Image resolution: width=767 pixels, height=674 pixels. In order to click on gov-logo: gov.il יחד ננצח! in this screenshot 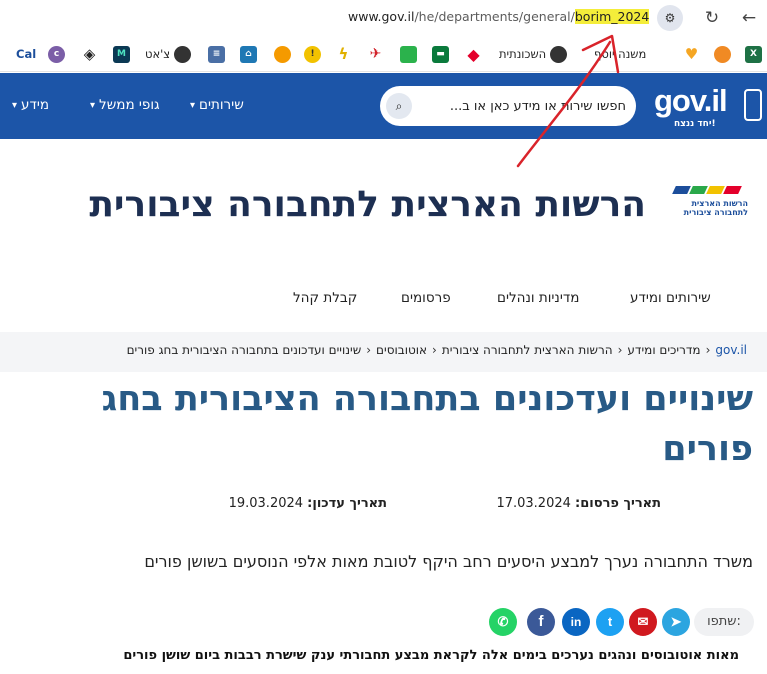, I will do `click(708, 106)`.